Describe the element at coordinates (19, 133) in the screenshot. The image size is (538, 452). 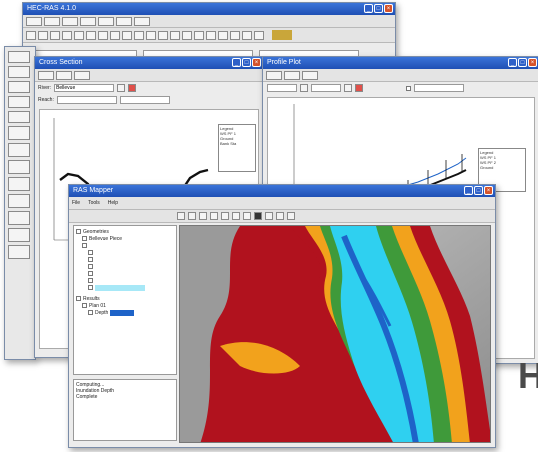
I see `cross-section-editor-icon` at that location.